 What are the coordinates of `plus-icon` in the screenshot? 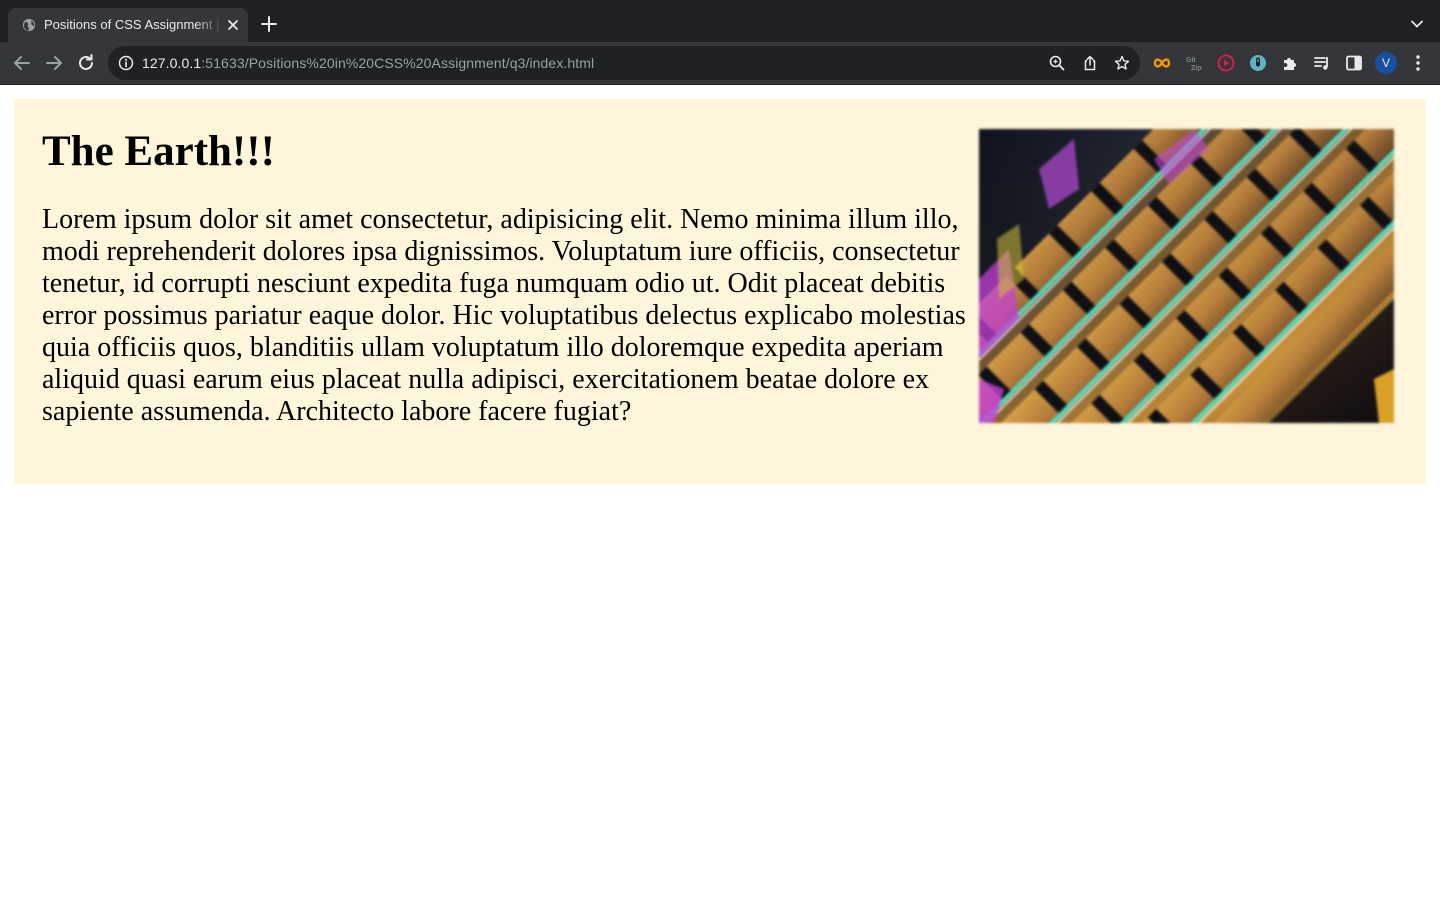 It's located at (269, 24).